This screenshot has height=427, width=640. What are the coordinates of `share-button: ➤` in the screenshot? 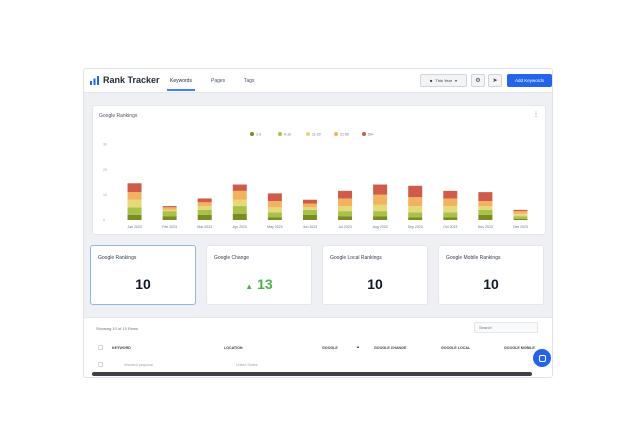 It's located at (495, 80).